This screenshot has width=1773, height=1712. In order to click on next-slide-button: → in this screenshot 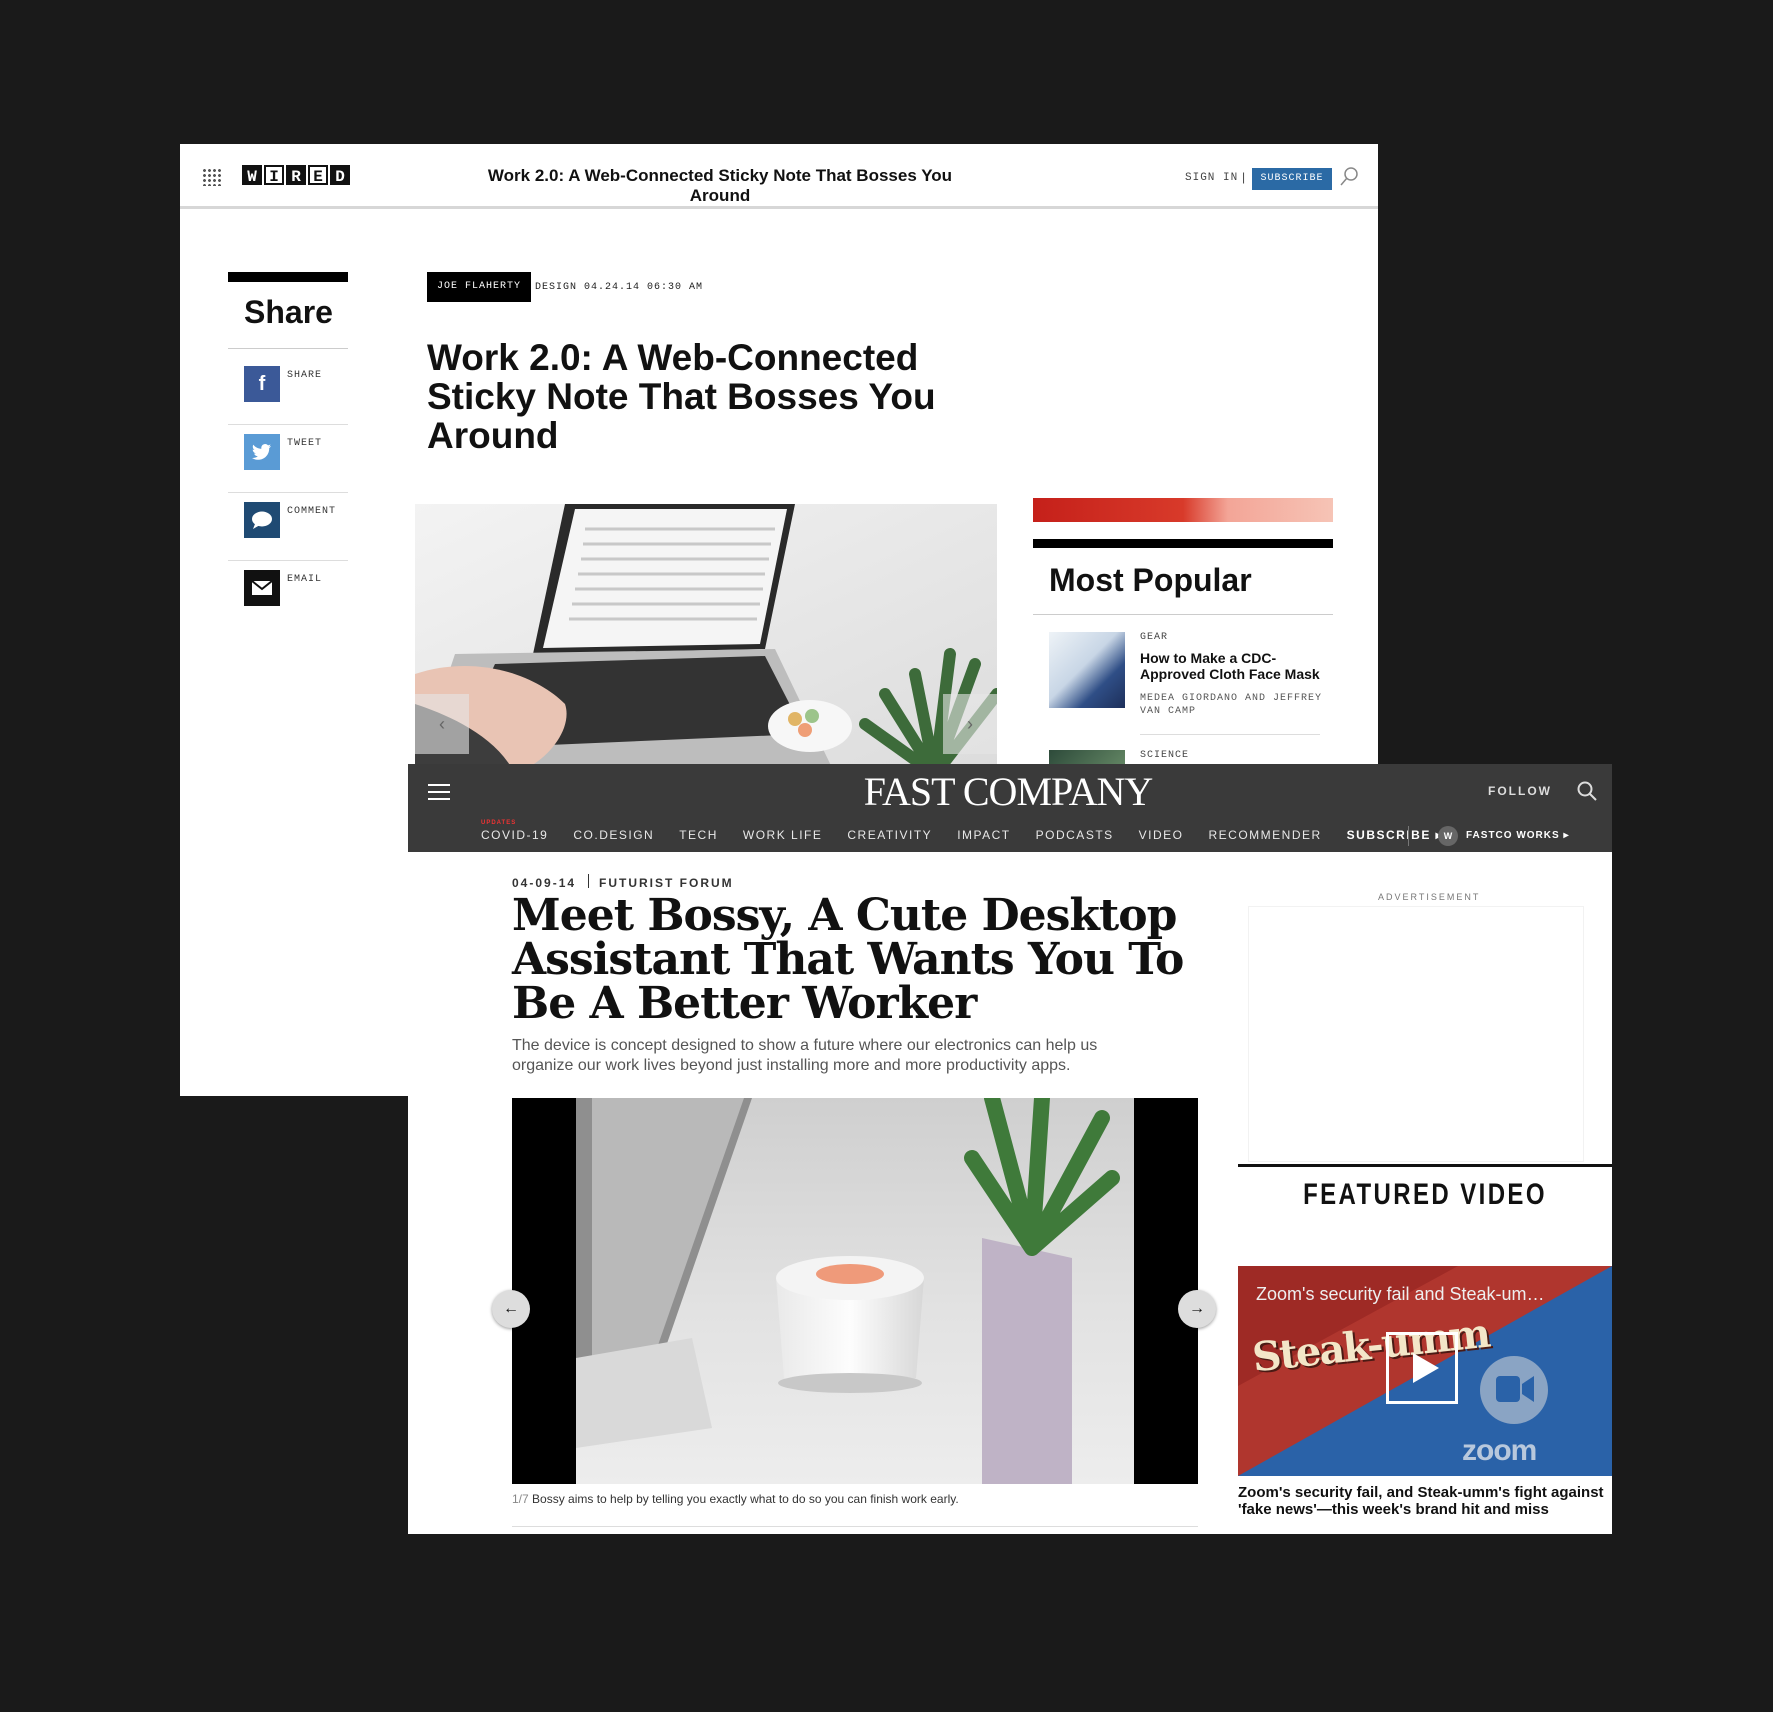, I will do `click(1197, 1309)`.